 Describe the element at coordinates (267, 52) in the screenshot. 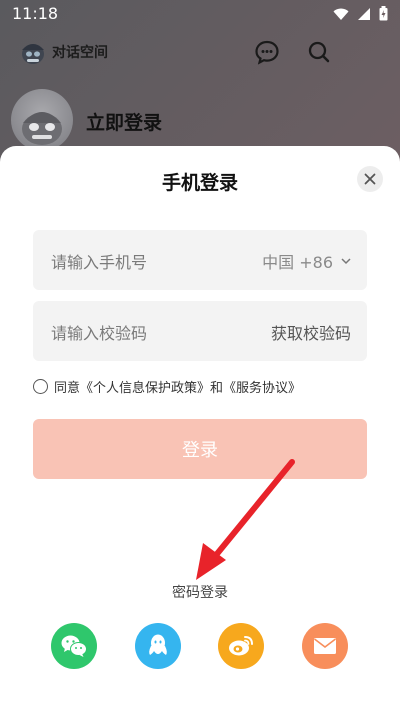

I see `message-icon` at that location.